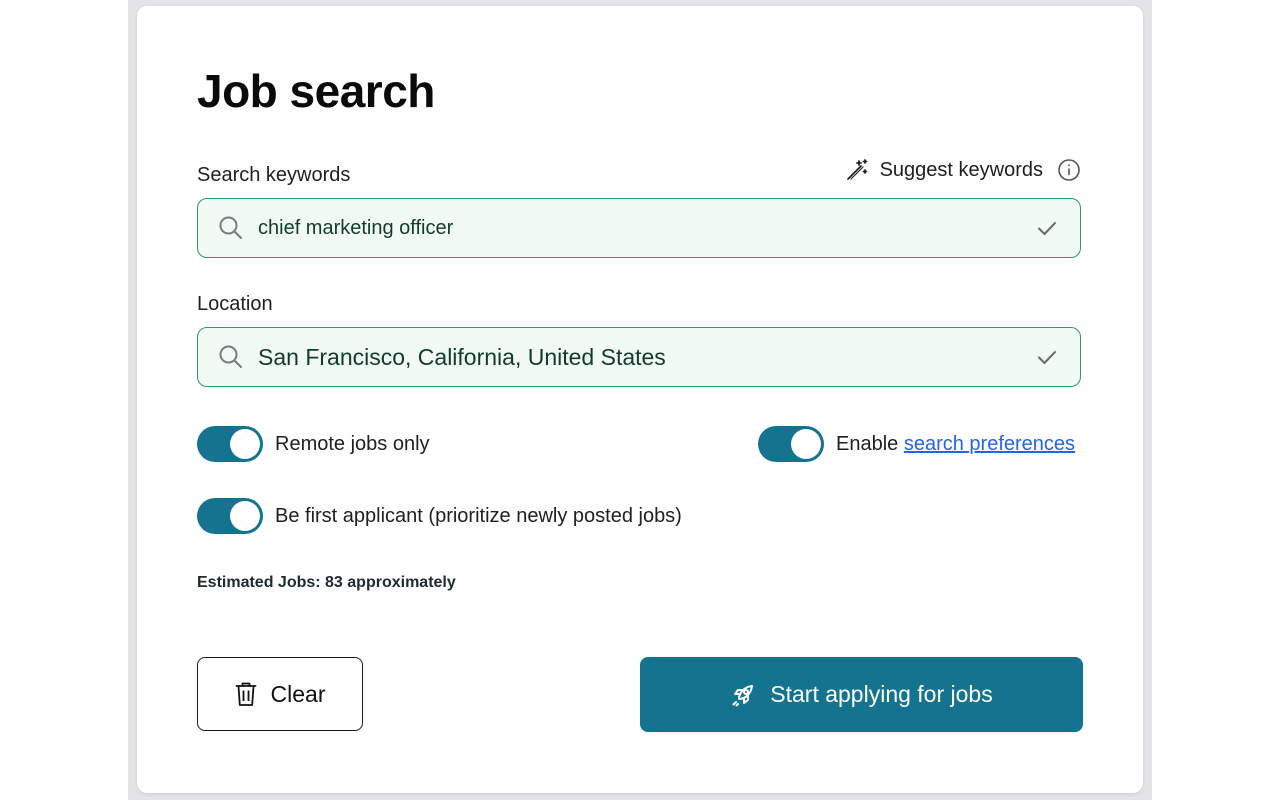  Describe the element at coordinates (870, 443) in the screenshot. I see `enable-prefix: Enable` at that location.